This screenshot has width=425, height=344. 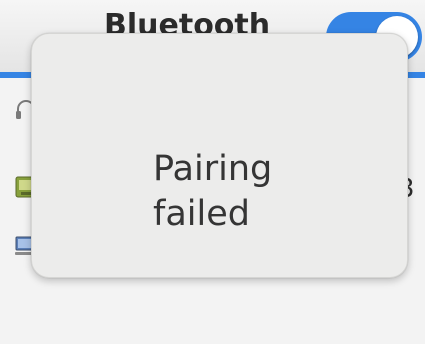 I want to click on notification-message: Pairing failed, so click(x=213, y=191).